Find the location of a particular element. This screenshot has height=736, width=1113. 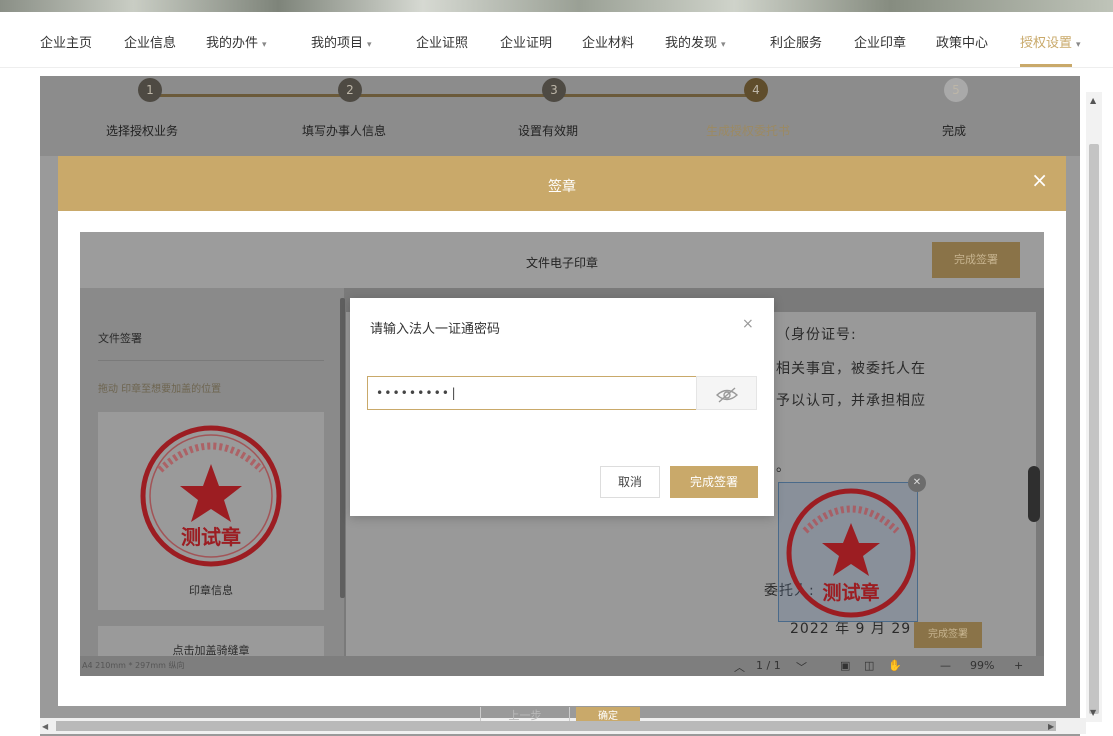

step-number: 5 is located at coordinates (956, 90).